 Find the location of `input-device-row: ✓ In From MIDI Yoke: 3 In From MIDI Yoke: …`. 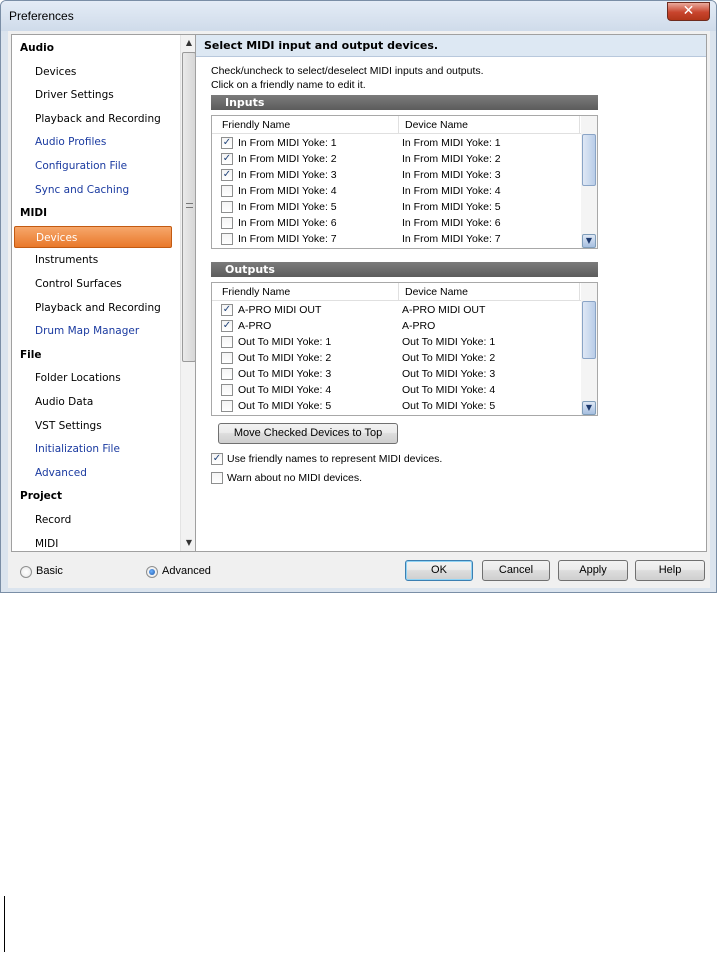

input-device-row: ✓ In From MIDI Yoke: 3 In From MIDI Yoke: … is located at coordinates (397, 175).